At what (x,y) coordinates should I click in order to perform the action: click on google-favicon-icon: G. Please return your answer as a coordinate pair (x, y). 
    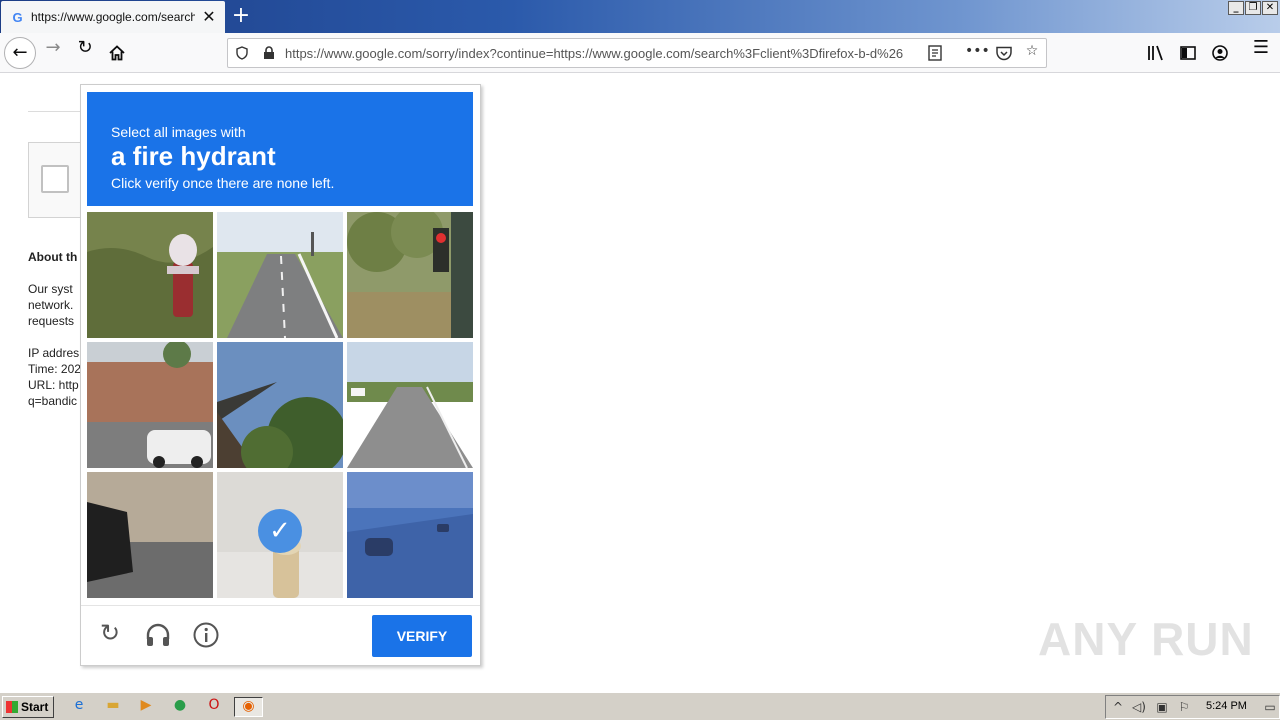
    Looking at the image, I should click on (17, 17).